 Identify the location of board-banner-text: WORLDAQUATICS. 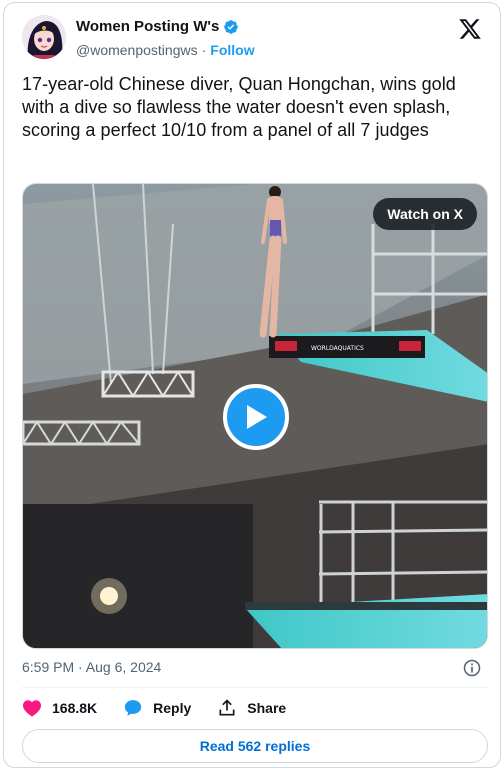
(337, 348).